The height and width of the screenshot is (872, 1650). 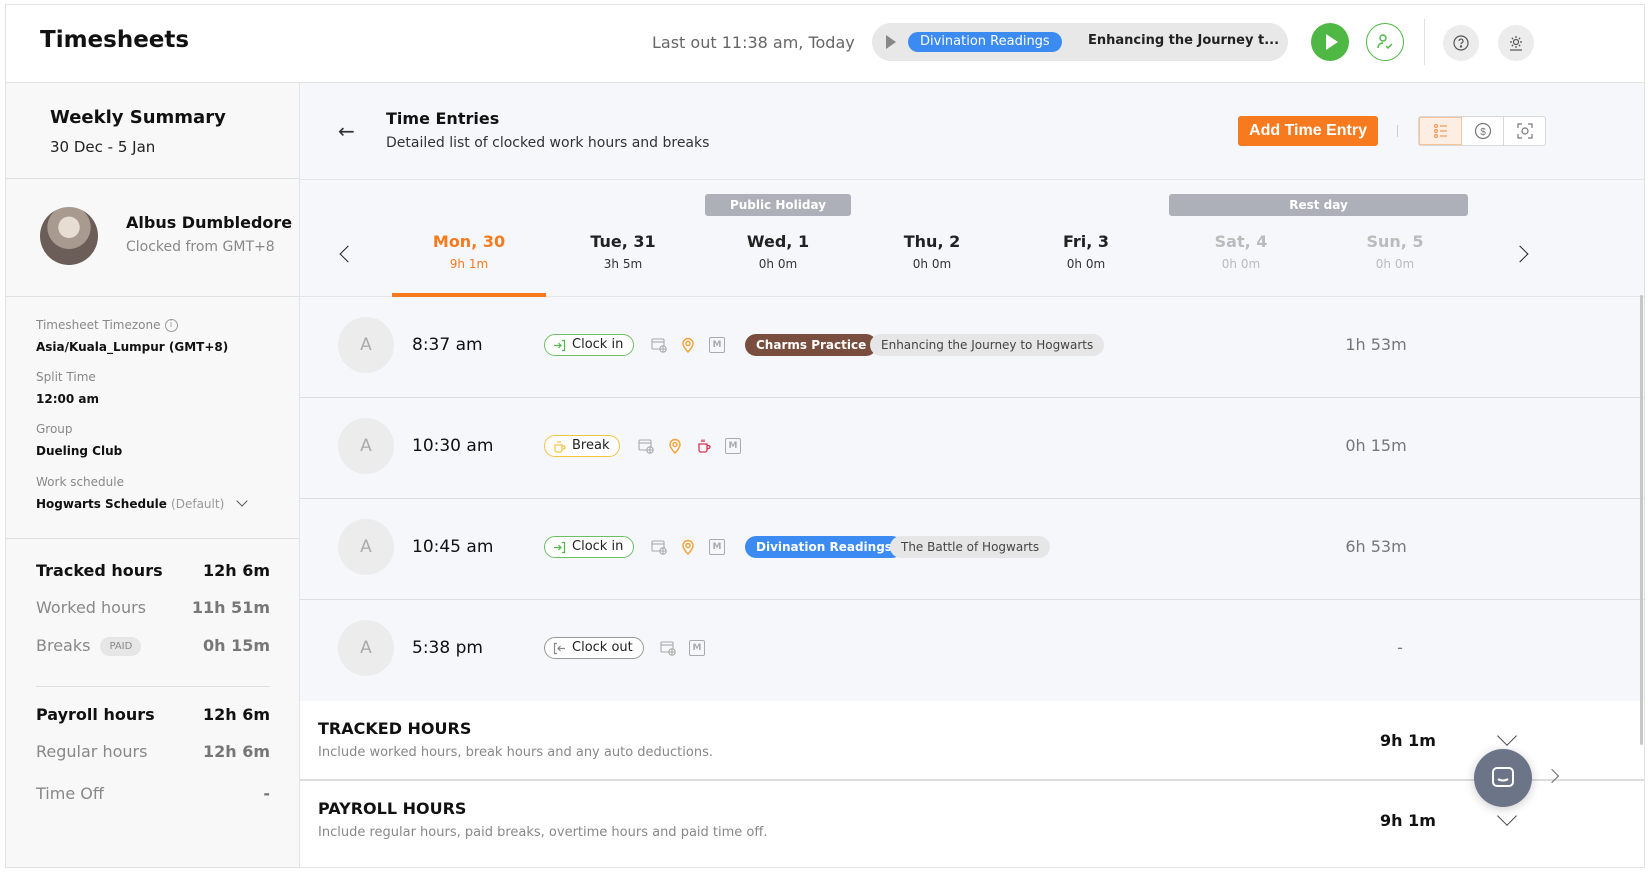 I want to click on help-icon, so click(x=1461, y=43).